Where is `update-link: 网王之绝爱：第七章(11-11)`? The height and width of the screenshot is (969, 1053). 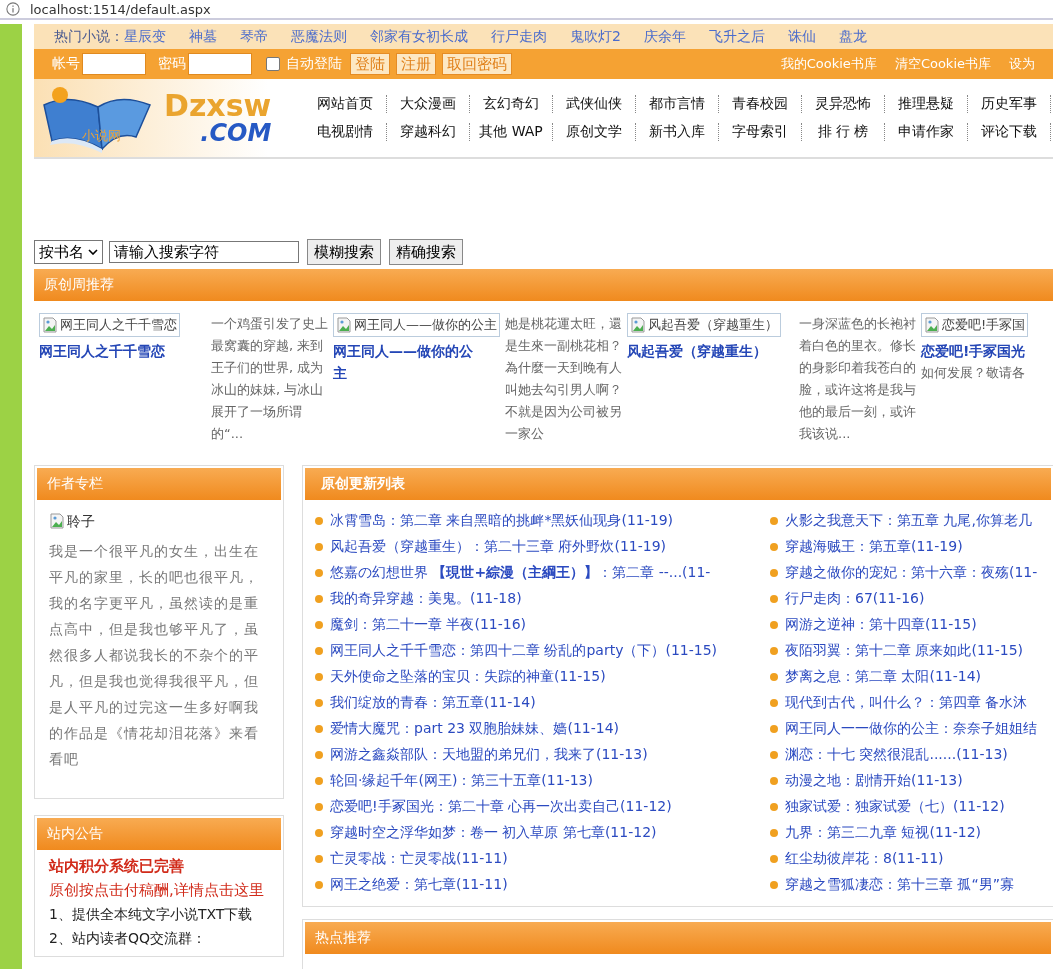
update-link: 网王之绝爱：第七章(11-11) is located at coordinates (419, 885).